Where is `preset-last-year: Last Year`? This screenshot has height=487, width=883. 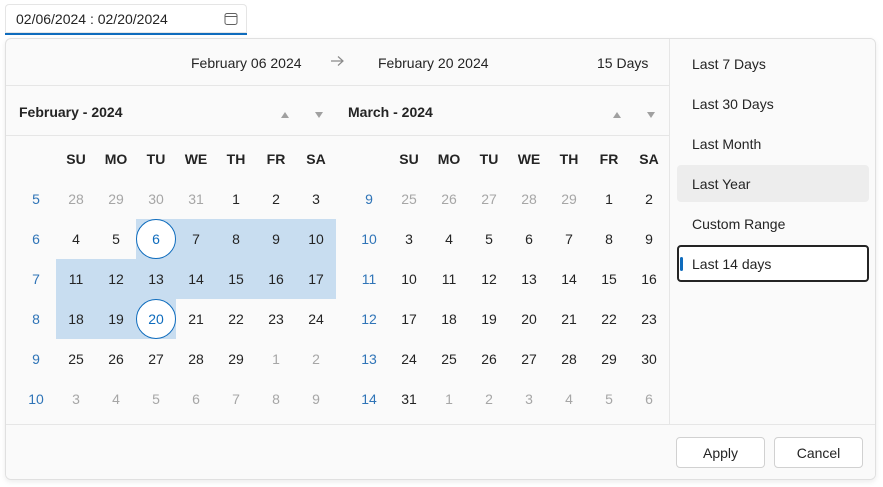 preset-last-year: Last Year is located at coordinates (773, 183).